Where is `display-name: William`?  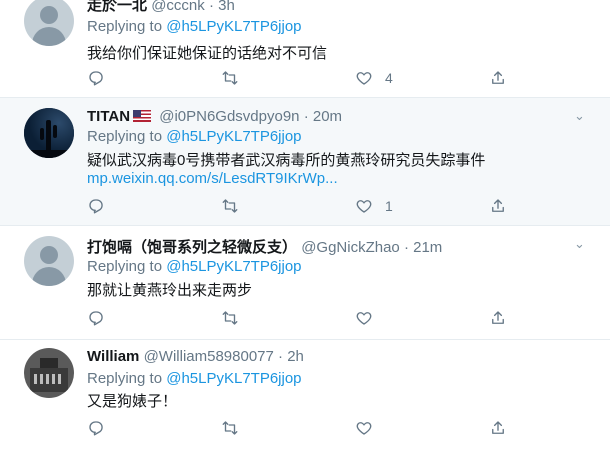
display-name: William is located at coordinates (113, 356).